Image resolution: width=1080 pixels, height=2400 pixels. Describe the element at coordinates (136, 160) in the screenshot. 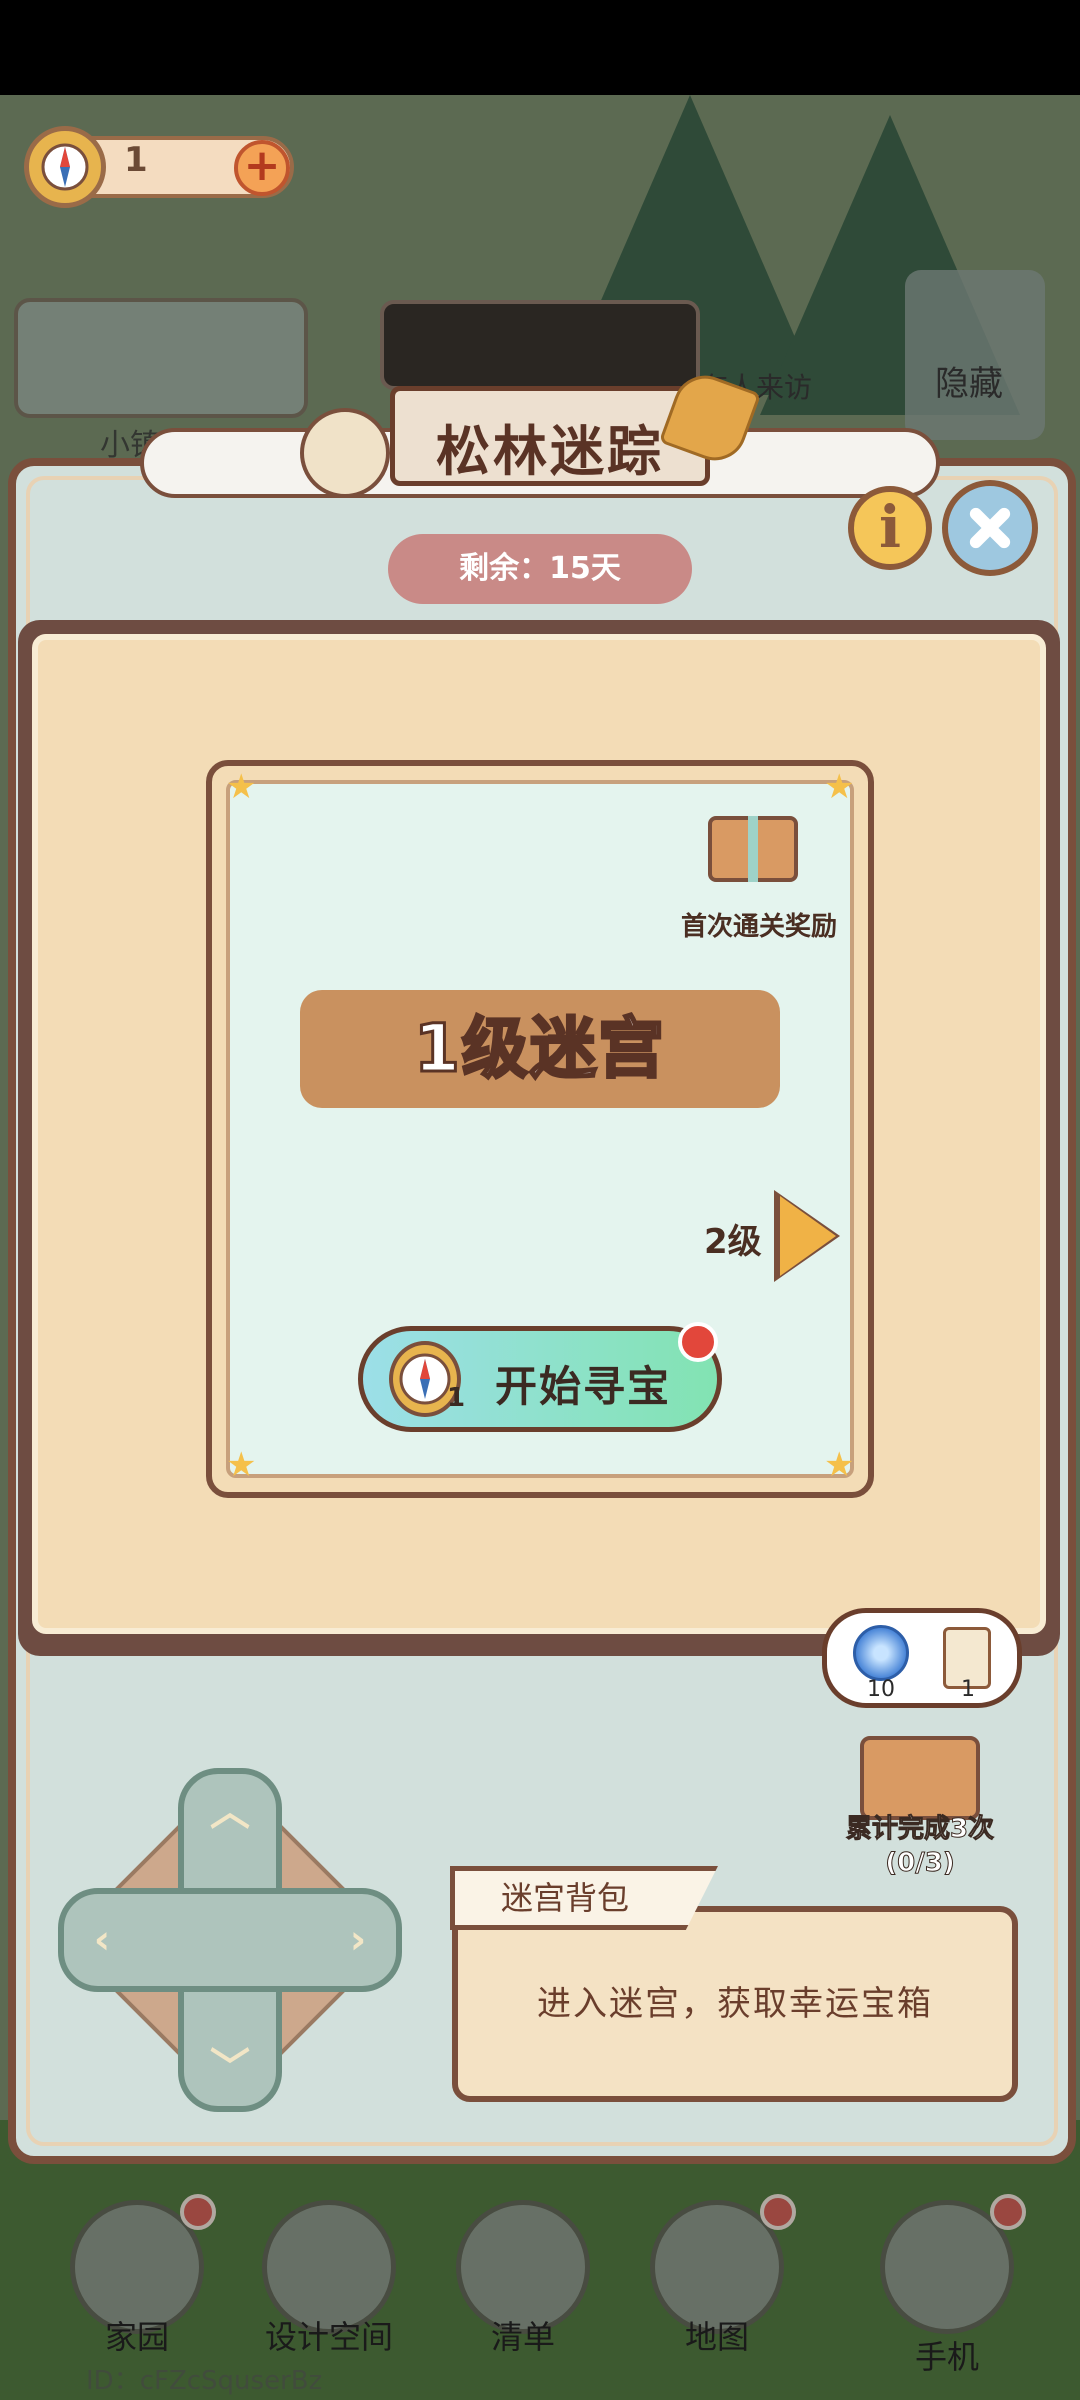

I see `compass-count: 1` at that location.